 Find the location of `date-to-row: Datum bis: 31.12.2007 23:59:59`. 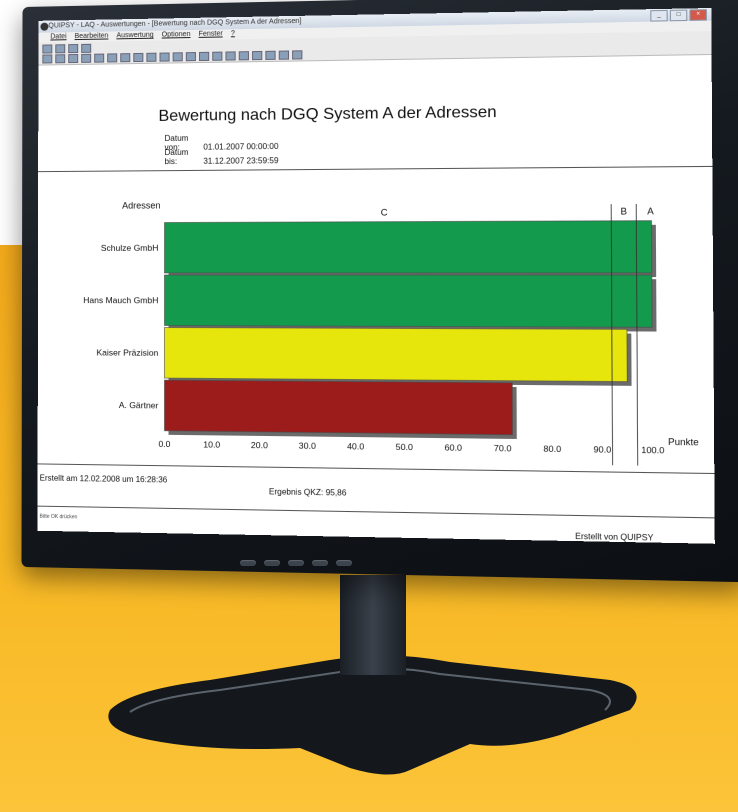

date-to-row: Datum bis: 31.12.2007 23:59:59 is located at coordinates (222, 156).